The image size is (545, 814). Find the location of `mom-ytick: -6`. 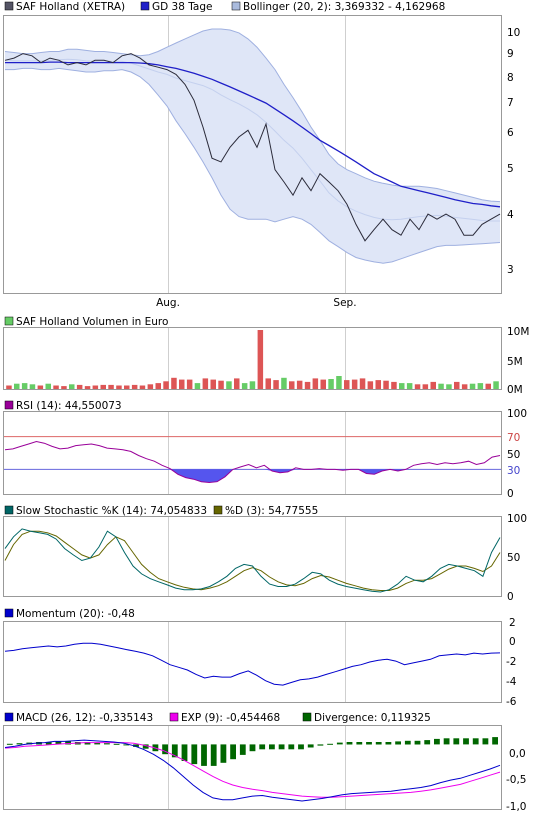

mom-ytick: -6 is located at coordinates (511, 702).